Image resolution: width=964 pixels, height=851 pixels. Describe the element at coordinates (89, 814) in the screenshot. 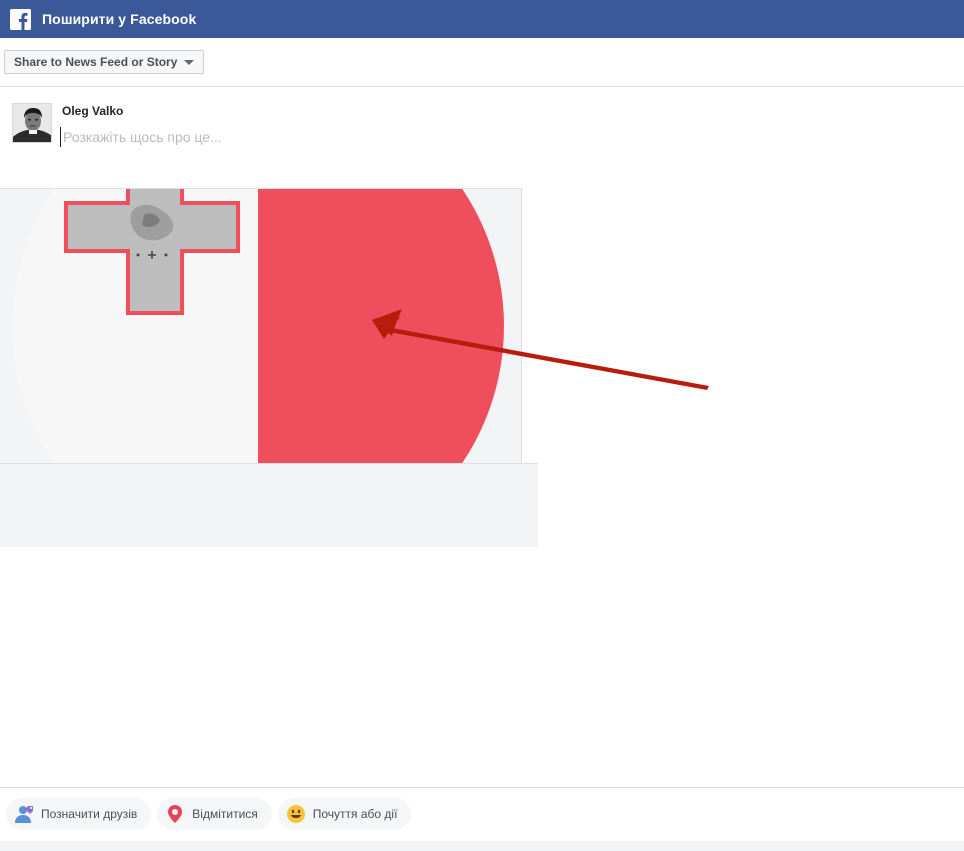

I see `tag-friends-label: Позначити друзів` at that location.